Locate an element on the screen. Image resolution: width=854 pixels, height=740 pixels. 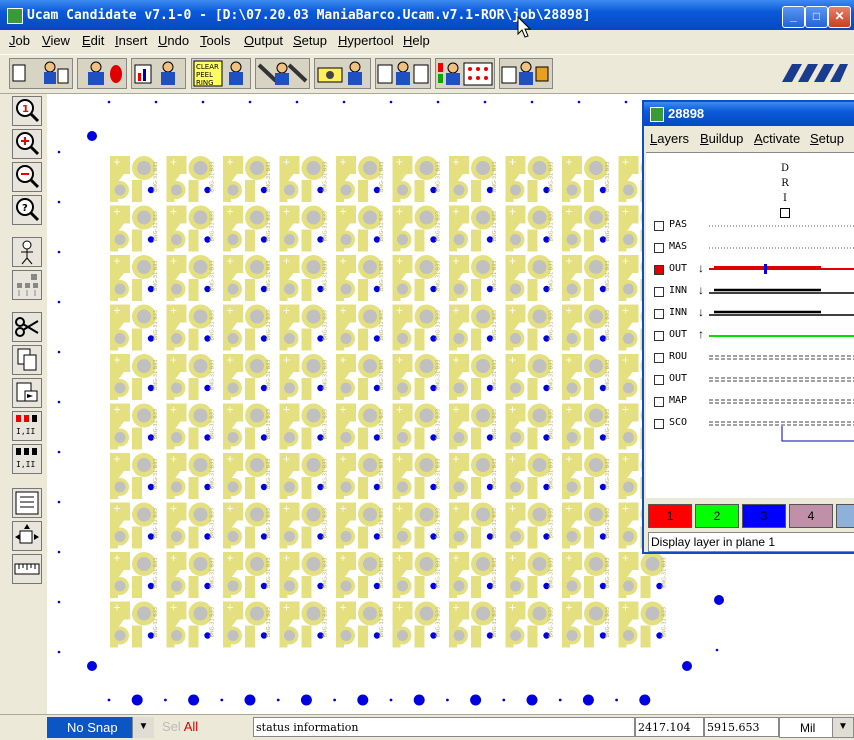
palette-swatch: 3 is located at coordinates (764, 516).